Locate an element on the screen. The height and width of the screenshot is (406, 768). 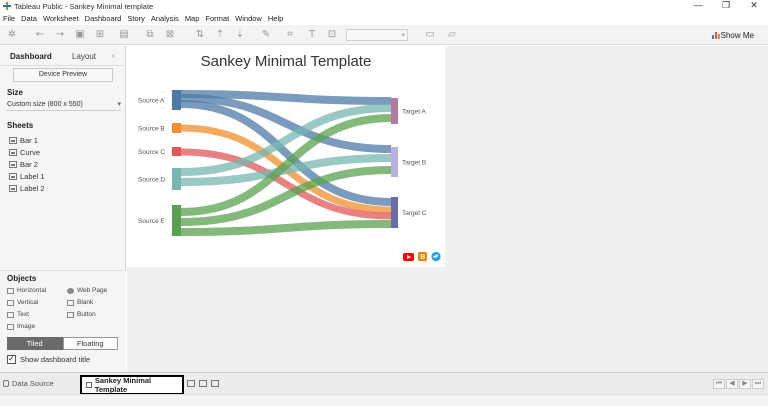
objects-heading: Objects is located at coordinates (22, 278).